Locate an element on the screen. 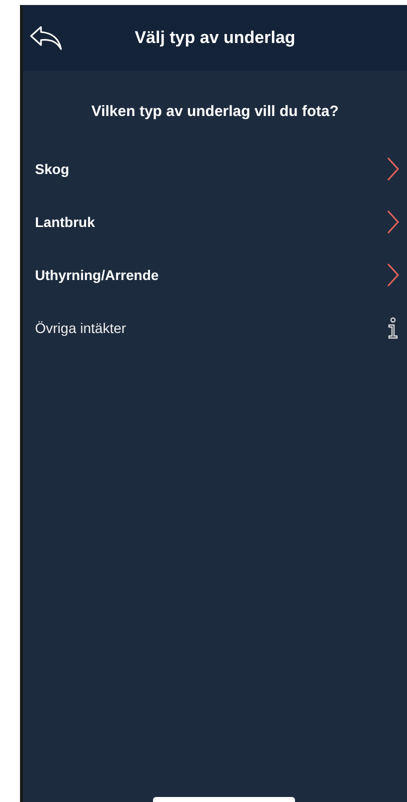 This screenshot has width=407, height=802. list-item: Uthyrning/Arrende is located at coordinates (215, 274).